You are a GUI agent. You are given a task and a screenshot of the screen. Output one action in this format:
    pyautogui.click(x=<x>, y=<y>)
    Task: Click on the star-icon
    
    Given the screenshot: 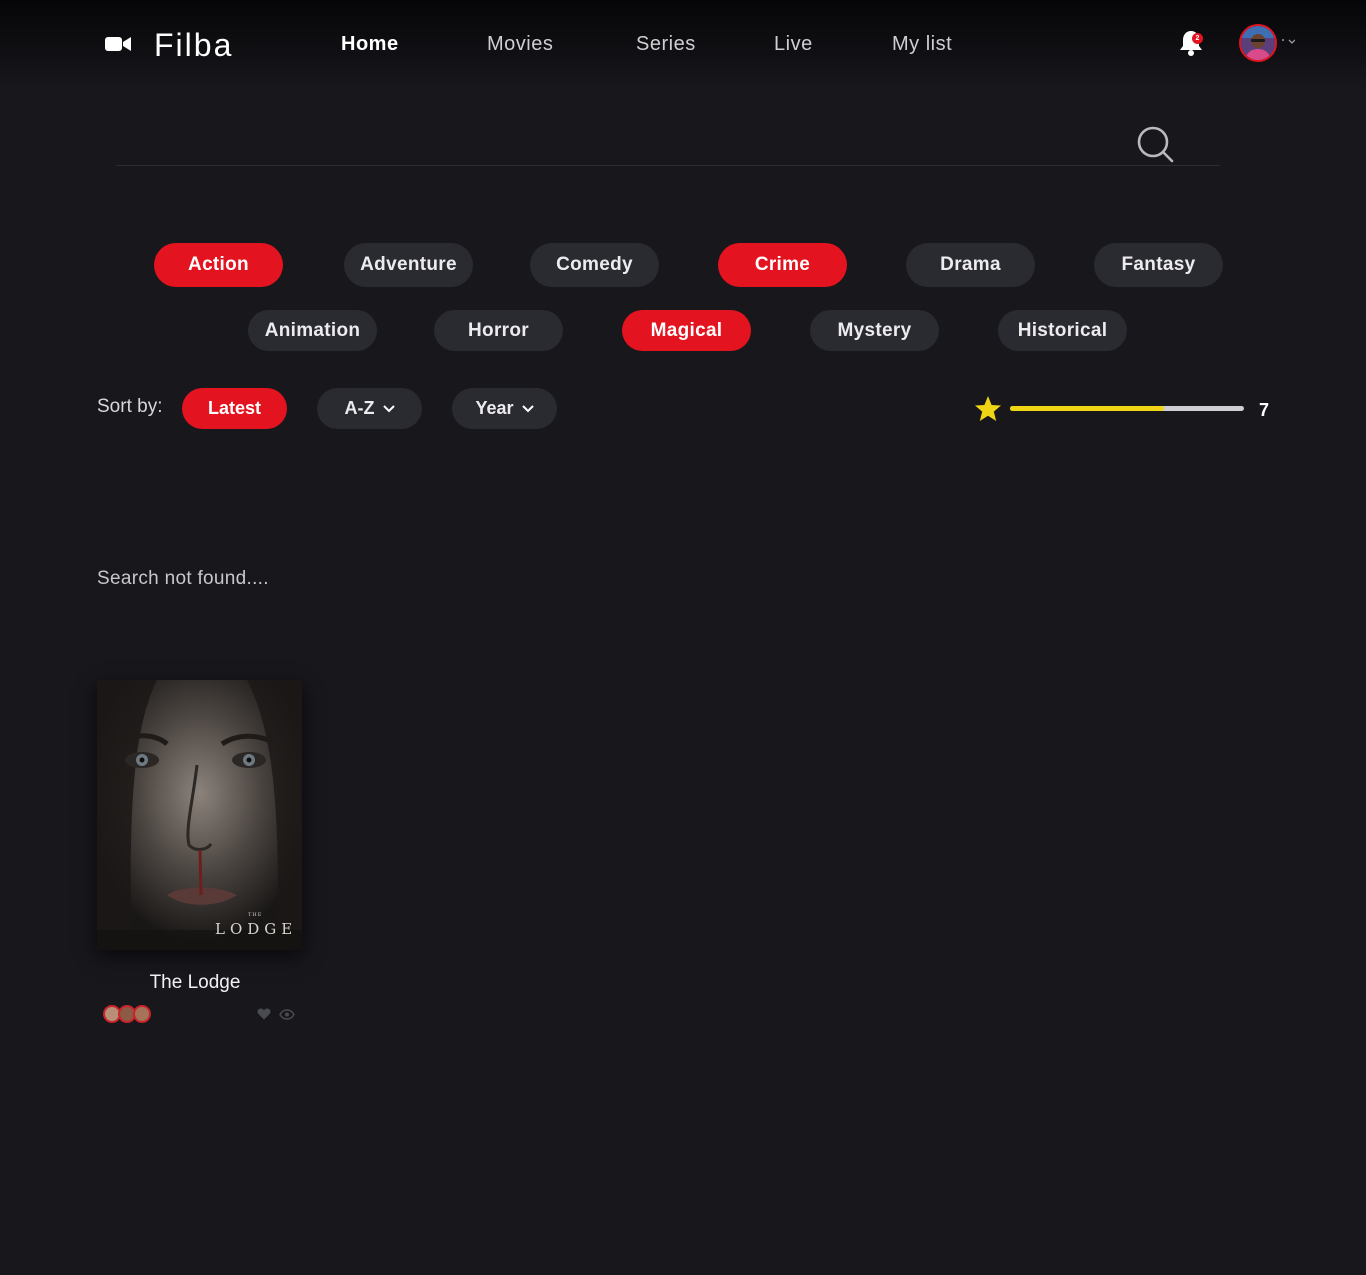 What is the action you would take?
    pyautogui.click(x=988, y=408)
    